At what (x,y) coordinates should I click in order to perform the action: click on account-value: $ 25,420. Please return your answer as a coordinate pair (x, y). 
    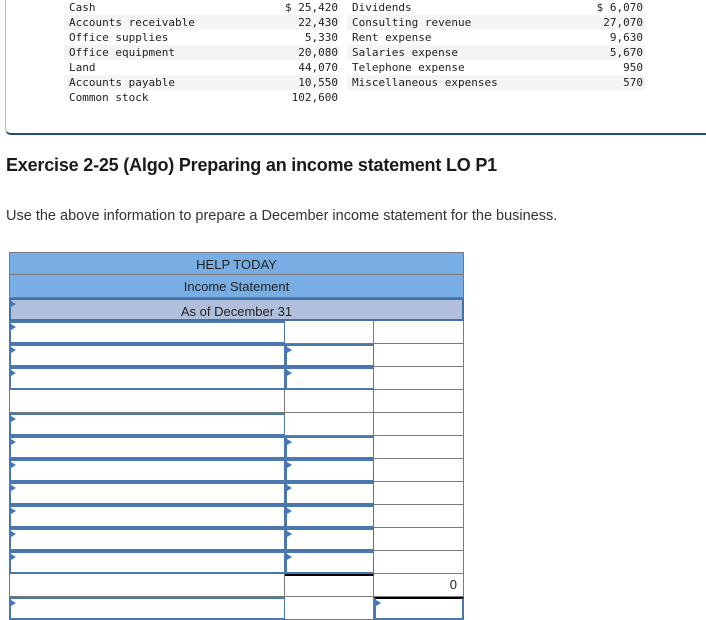
    Looking at the image, I should click on (311, 7).